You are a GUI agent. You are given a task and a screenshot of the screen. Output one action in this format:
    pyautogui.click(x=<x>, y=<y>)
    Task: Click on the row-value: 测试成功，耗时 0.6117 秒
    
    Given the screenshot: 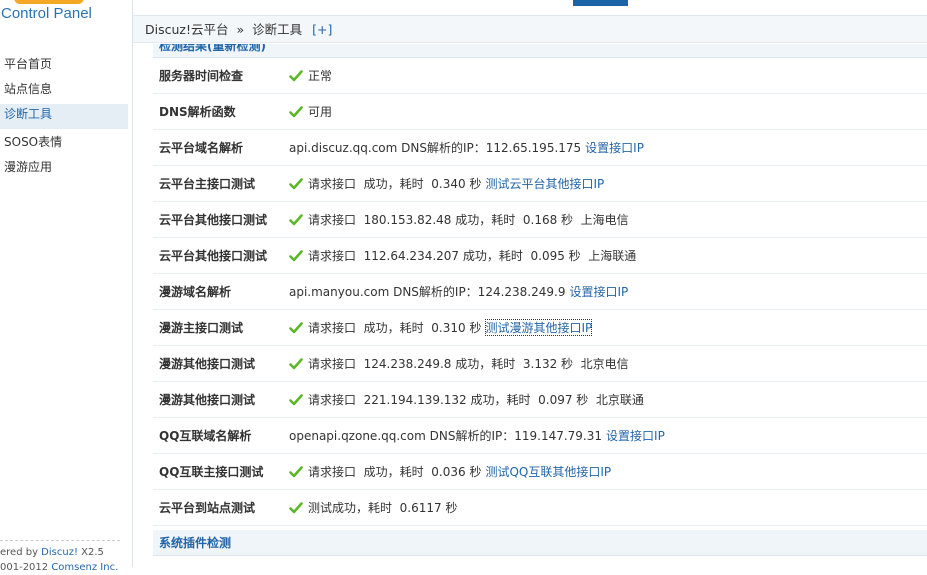 What is the action you would take?
    pyautogui.click(x=373, y=507)
    